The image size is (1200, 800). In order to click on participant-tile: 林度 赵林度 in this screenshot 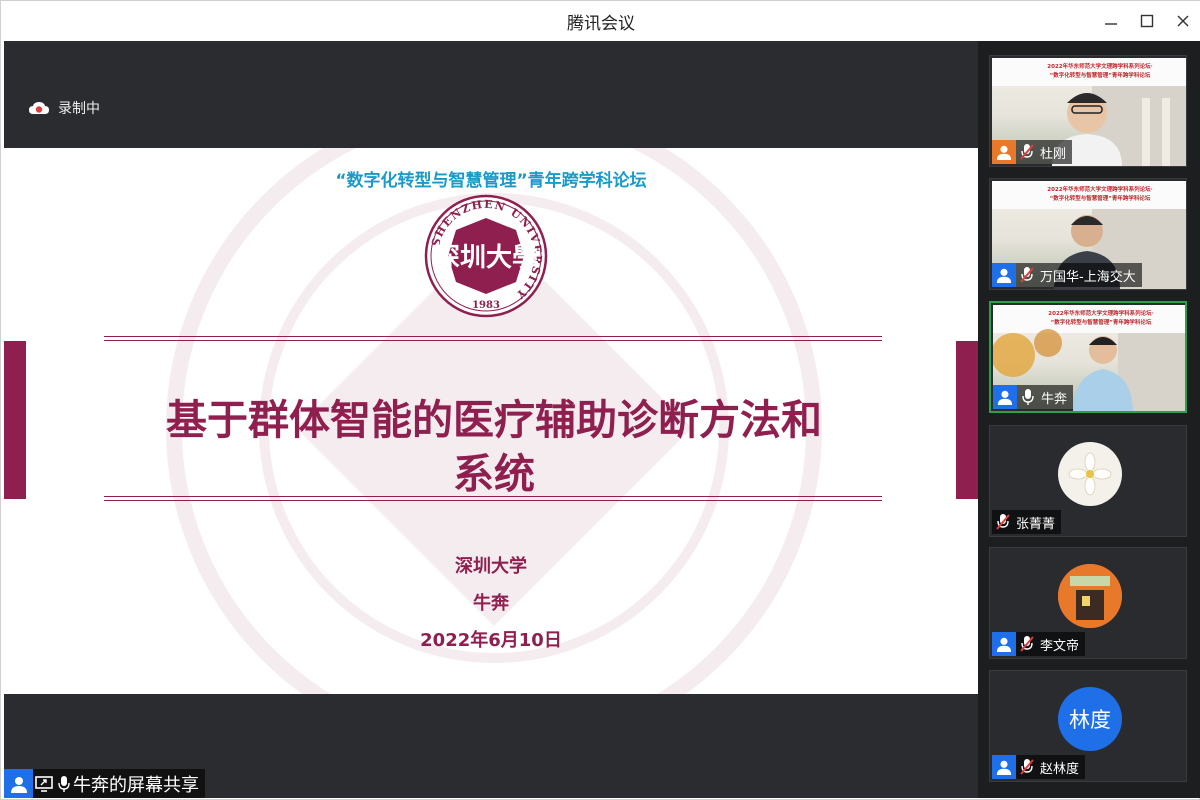, I will do `click(1088, 726)`.